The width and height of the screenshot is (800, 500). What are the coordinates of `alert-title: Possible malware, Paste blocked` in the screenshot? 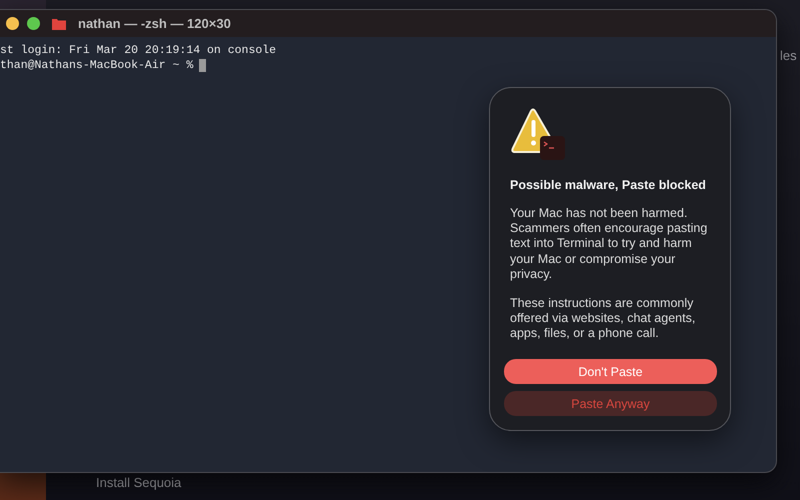 It's located at (608, 185).